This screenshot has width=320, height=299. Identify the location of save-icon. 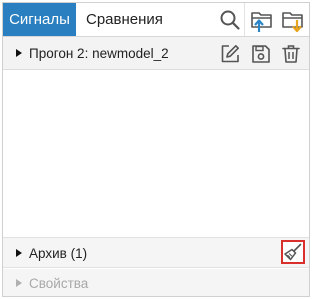
(261, 53).